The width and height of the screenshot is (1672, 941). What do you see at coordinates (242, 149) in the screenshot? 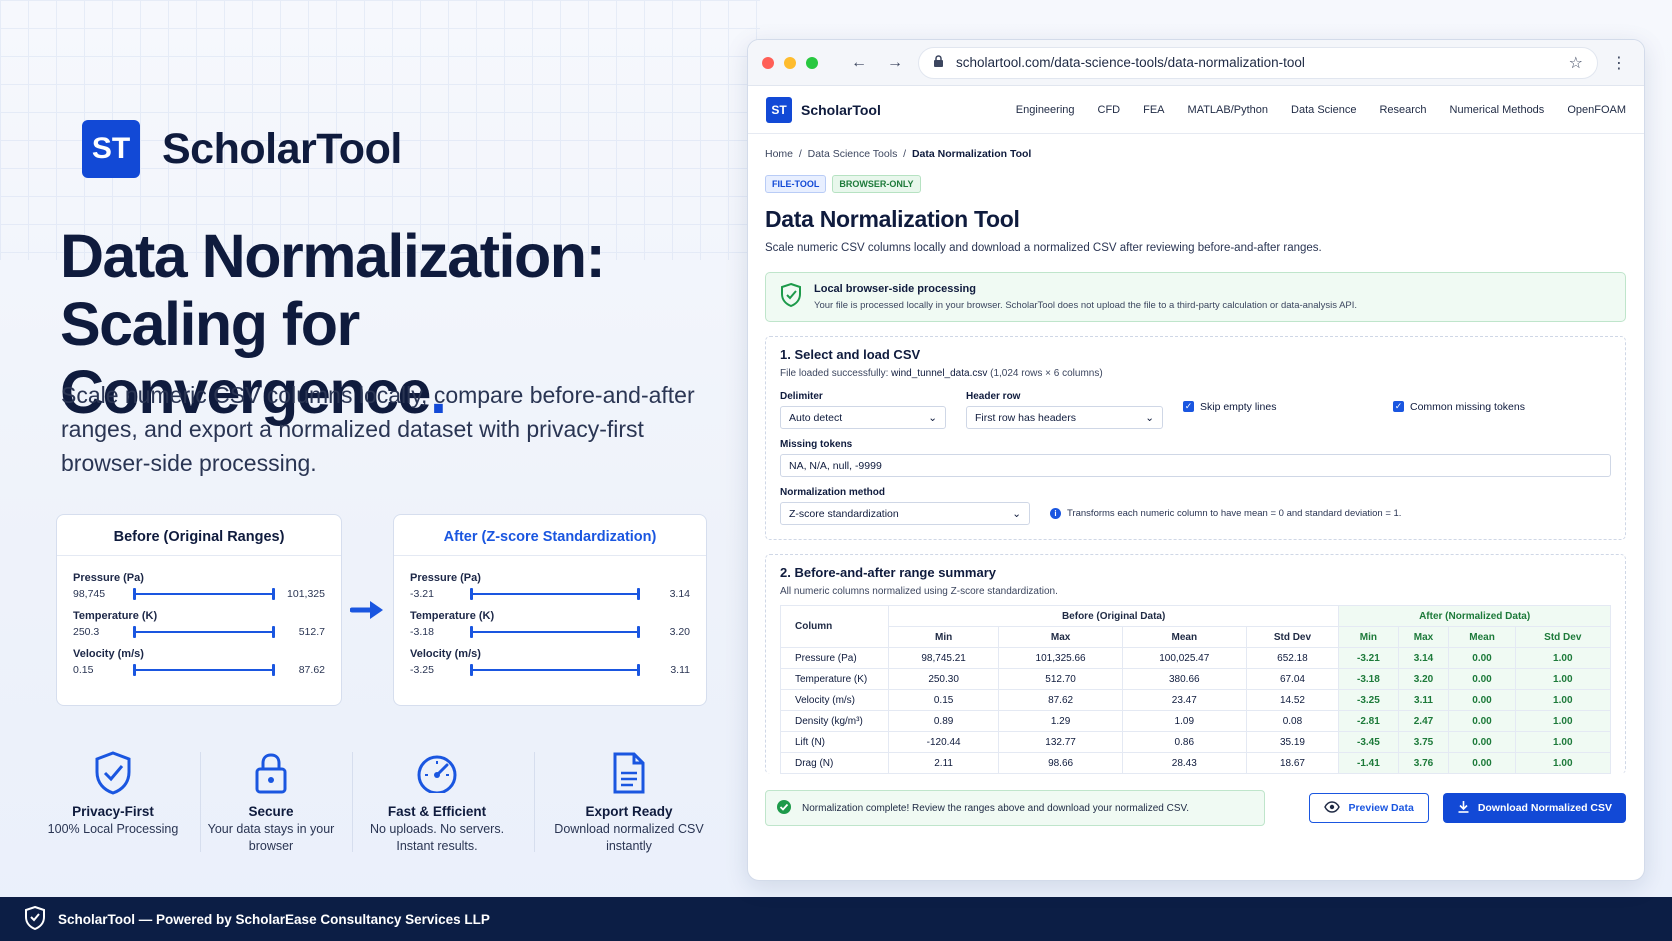
I see `brand-header: ST ScholarTool` at bounding box center [242, 149].